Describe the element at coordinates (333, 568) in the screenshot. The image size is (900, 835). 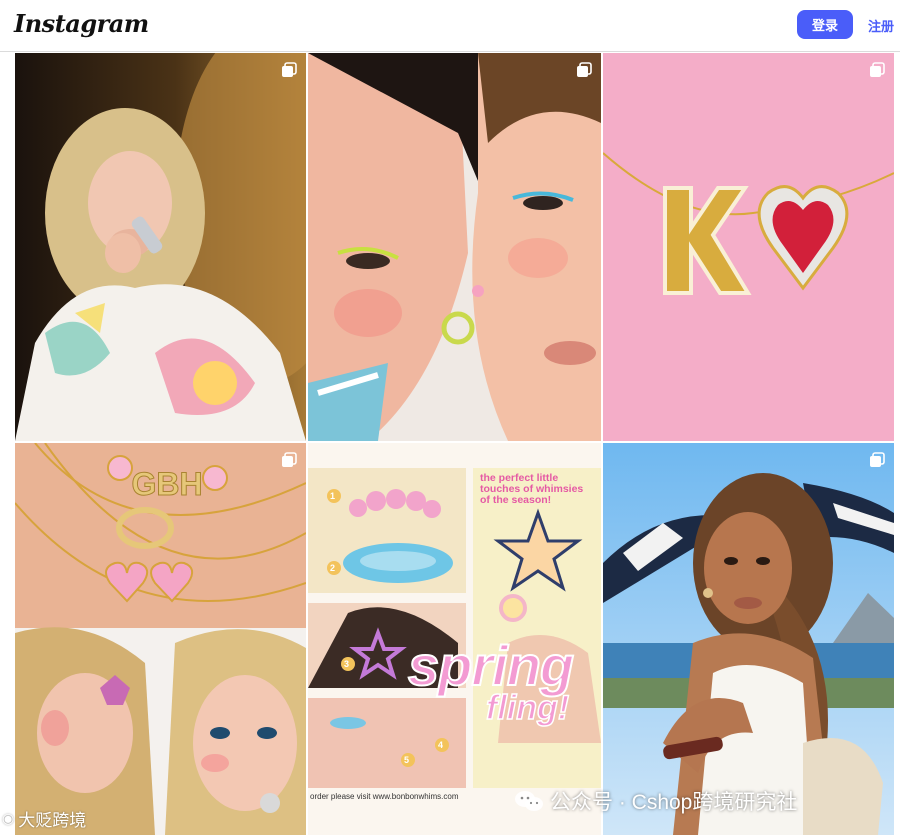
I see `collage-number: 2` at that location.